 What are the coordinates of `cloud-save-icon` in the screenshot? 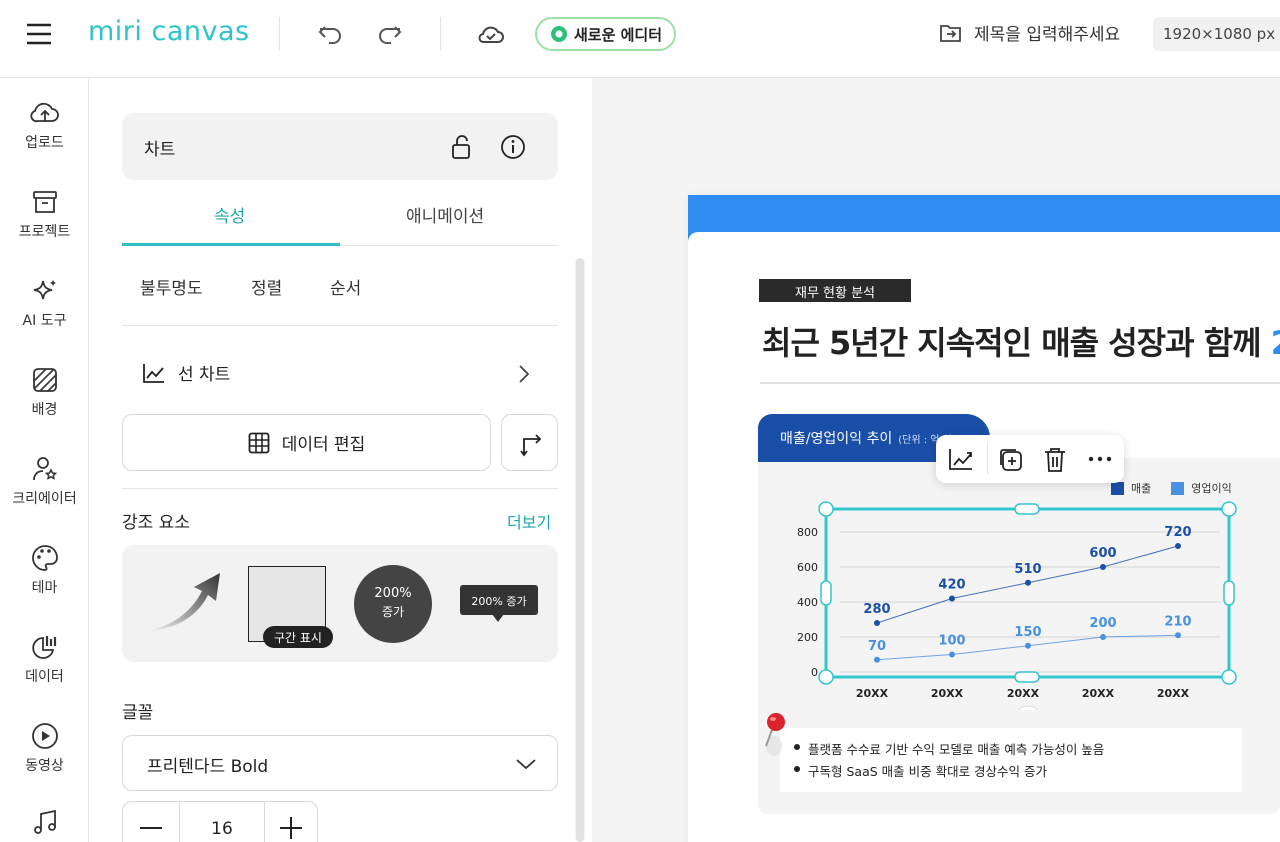 It's located at (491, 34).